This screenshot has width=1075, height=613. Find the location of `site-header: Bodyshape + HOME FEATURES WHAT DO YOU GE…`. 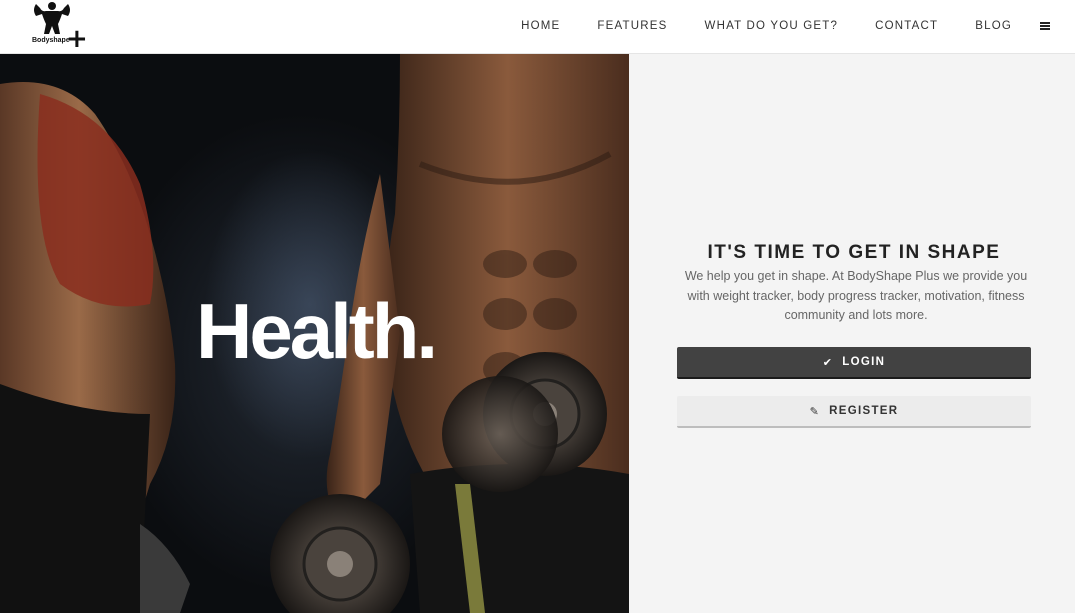

site-header: Bodyshape + HOME FEATURES WHAT DO YOU GE… is located at coordinates (537, 27).